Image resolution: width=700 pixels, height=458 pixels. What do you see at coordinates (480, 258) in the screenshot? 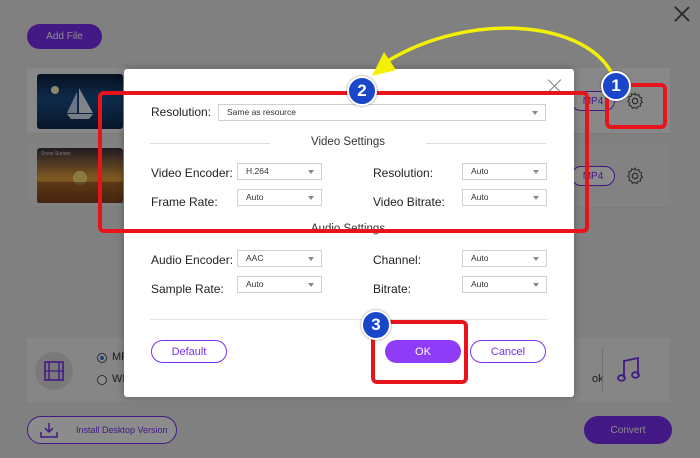
I see `channel-value: Auto` at bounding box center [480, 258].